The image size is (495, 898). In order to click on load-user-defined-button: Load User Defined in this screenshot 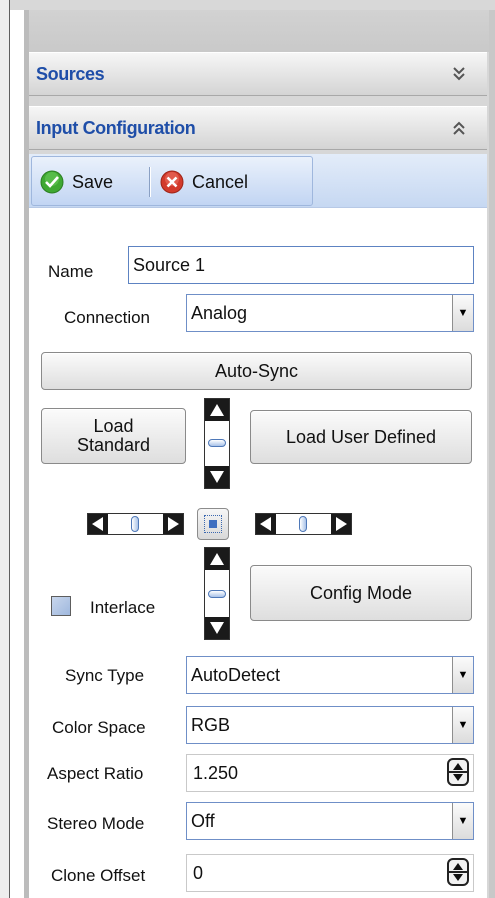, I will do `click(361, 437)`.